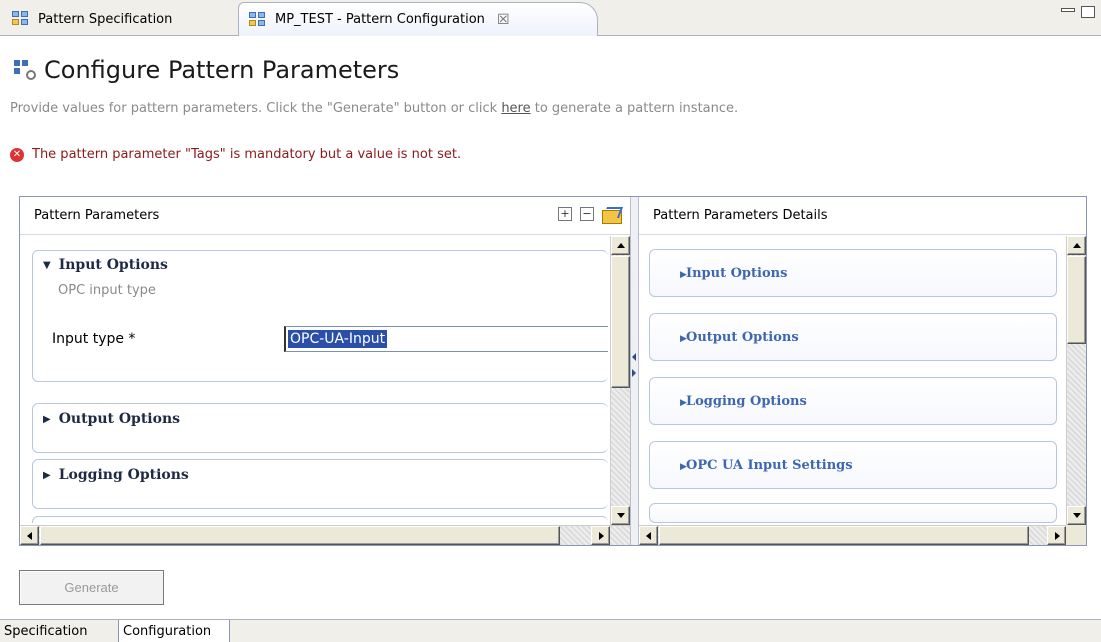 This screenshot has width=1101, height=642. I want to click on section-header: ▼ Input Options, so click(320, 265).